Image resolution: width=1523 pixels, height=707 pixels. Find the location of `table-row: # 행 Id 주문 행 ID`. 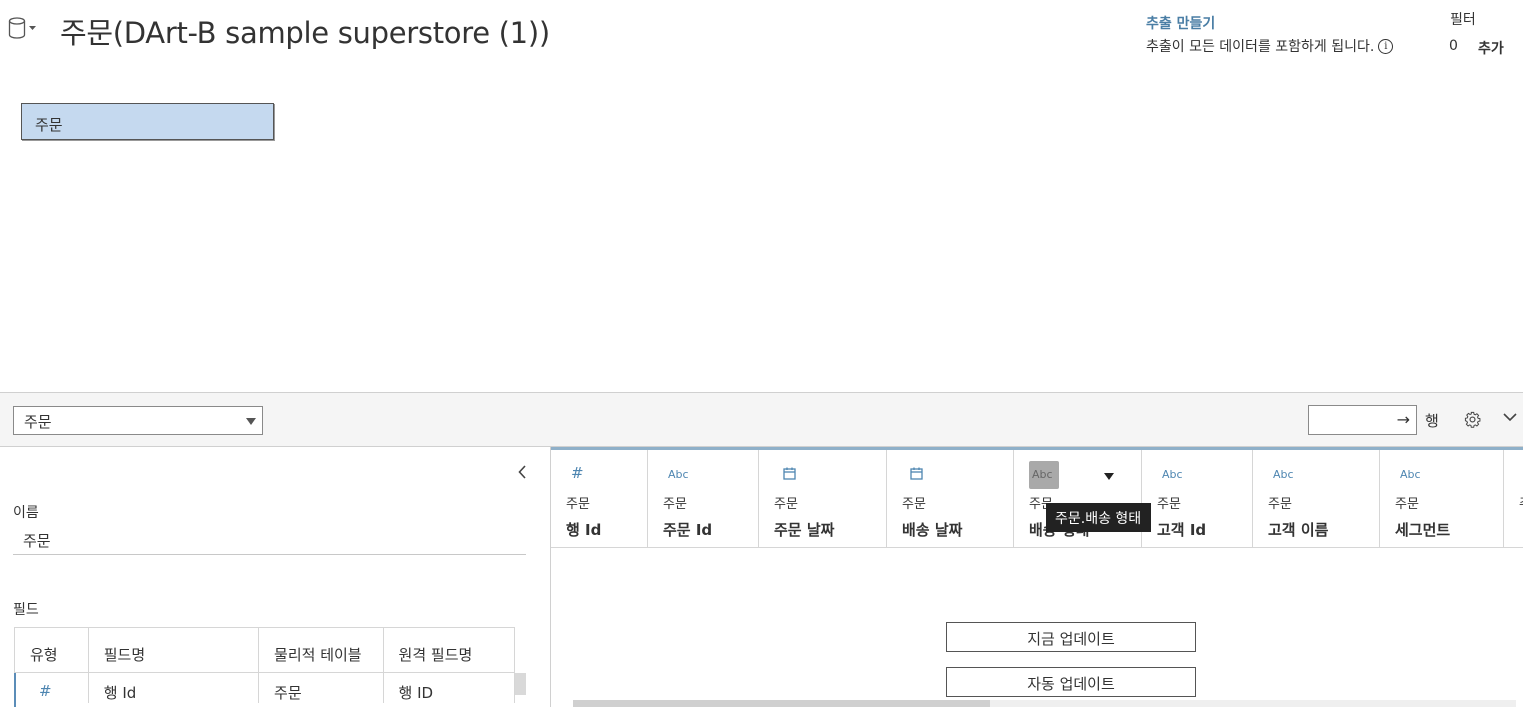

table-row: # 행 Id 주문 행 ID is located at coordinates (264, 688).